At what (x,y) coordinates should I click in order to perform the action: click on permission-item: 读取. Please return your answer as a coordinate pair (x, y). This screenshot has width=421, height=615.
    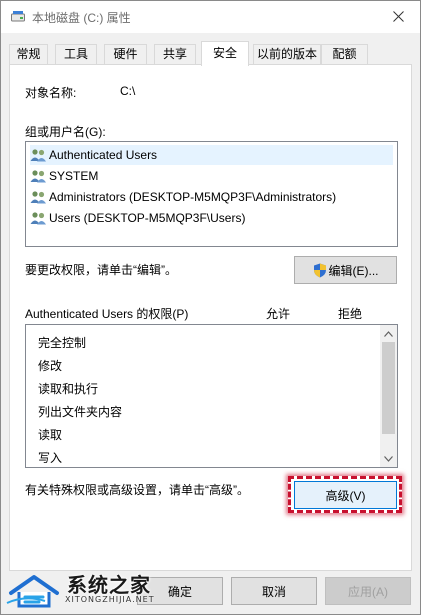
    Looking at the image, I should click on (50, 435).